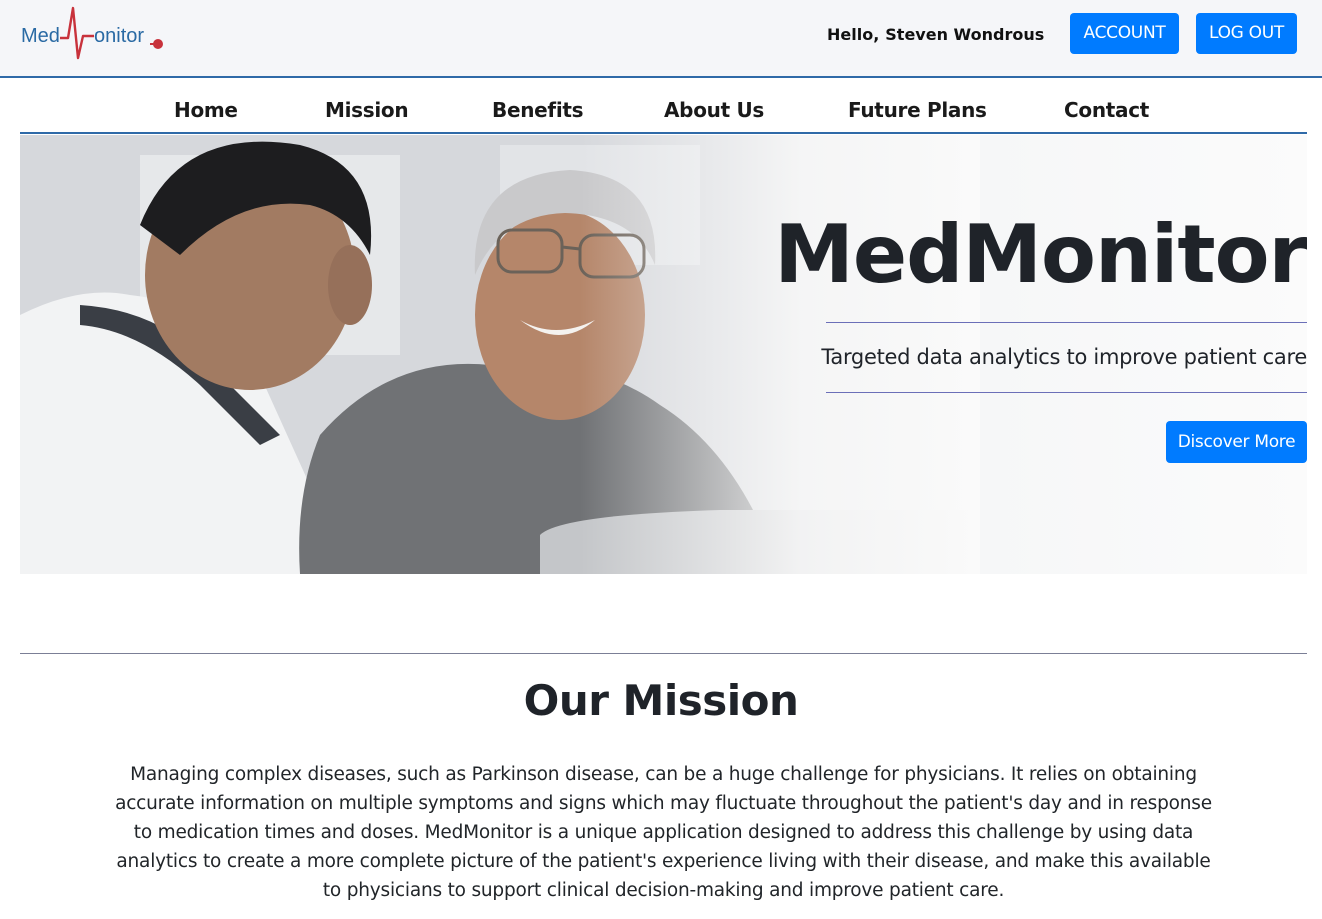  I want to click on mission-title: Our Mission, so click(661, 700).